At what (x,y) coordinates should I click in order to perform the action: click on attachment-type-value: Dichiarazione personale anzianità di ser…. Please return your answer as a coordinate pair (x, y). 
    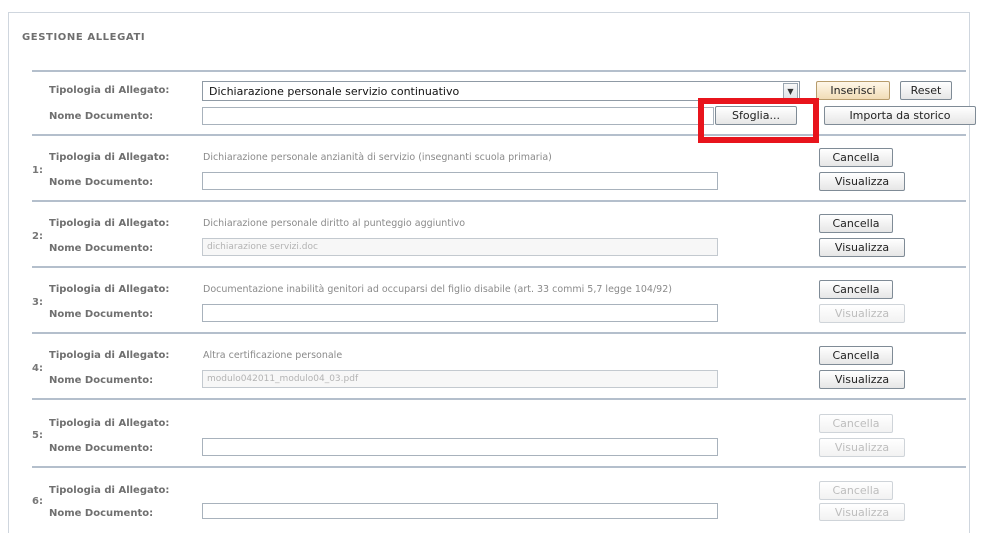
    Looking at the image, I should click on (377, 157).